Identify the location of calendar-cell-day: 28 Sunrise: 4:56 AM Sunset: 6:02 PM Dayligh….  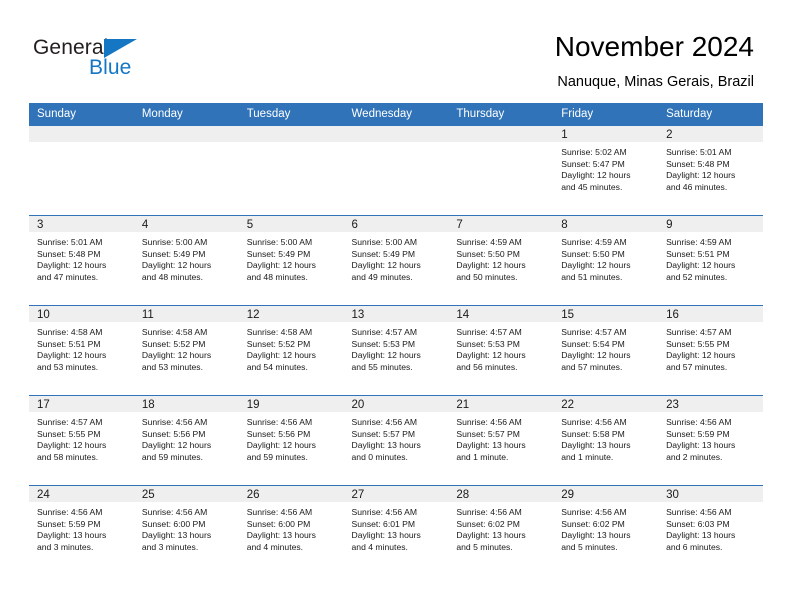
(501, 530).